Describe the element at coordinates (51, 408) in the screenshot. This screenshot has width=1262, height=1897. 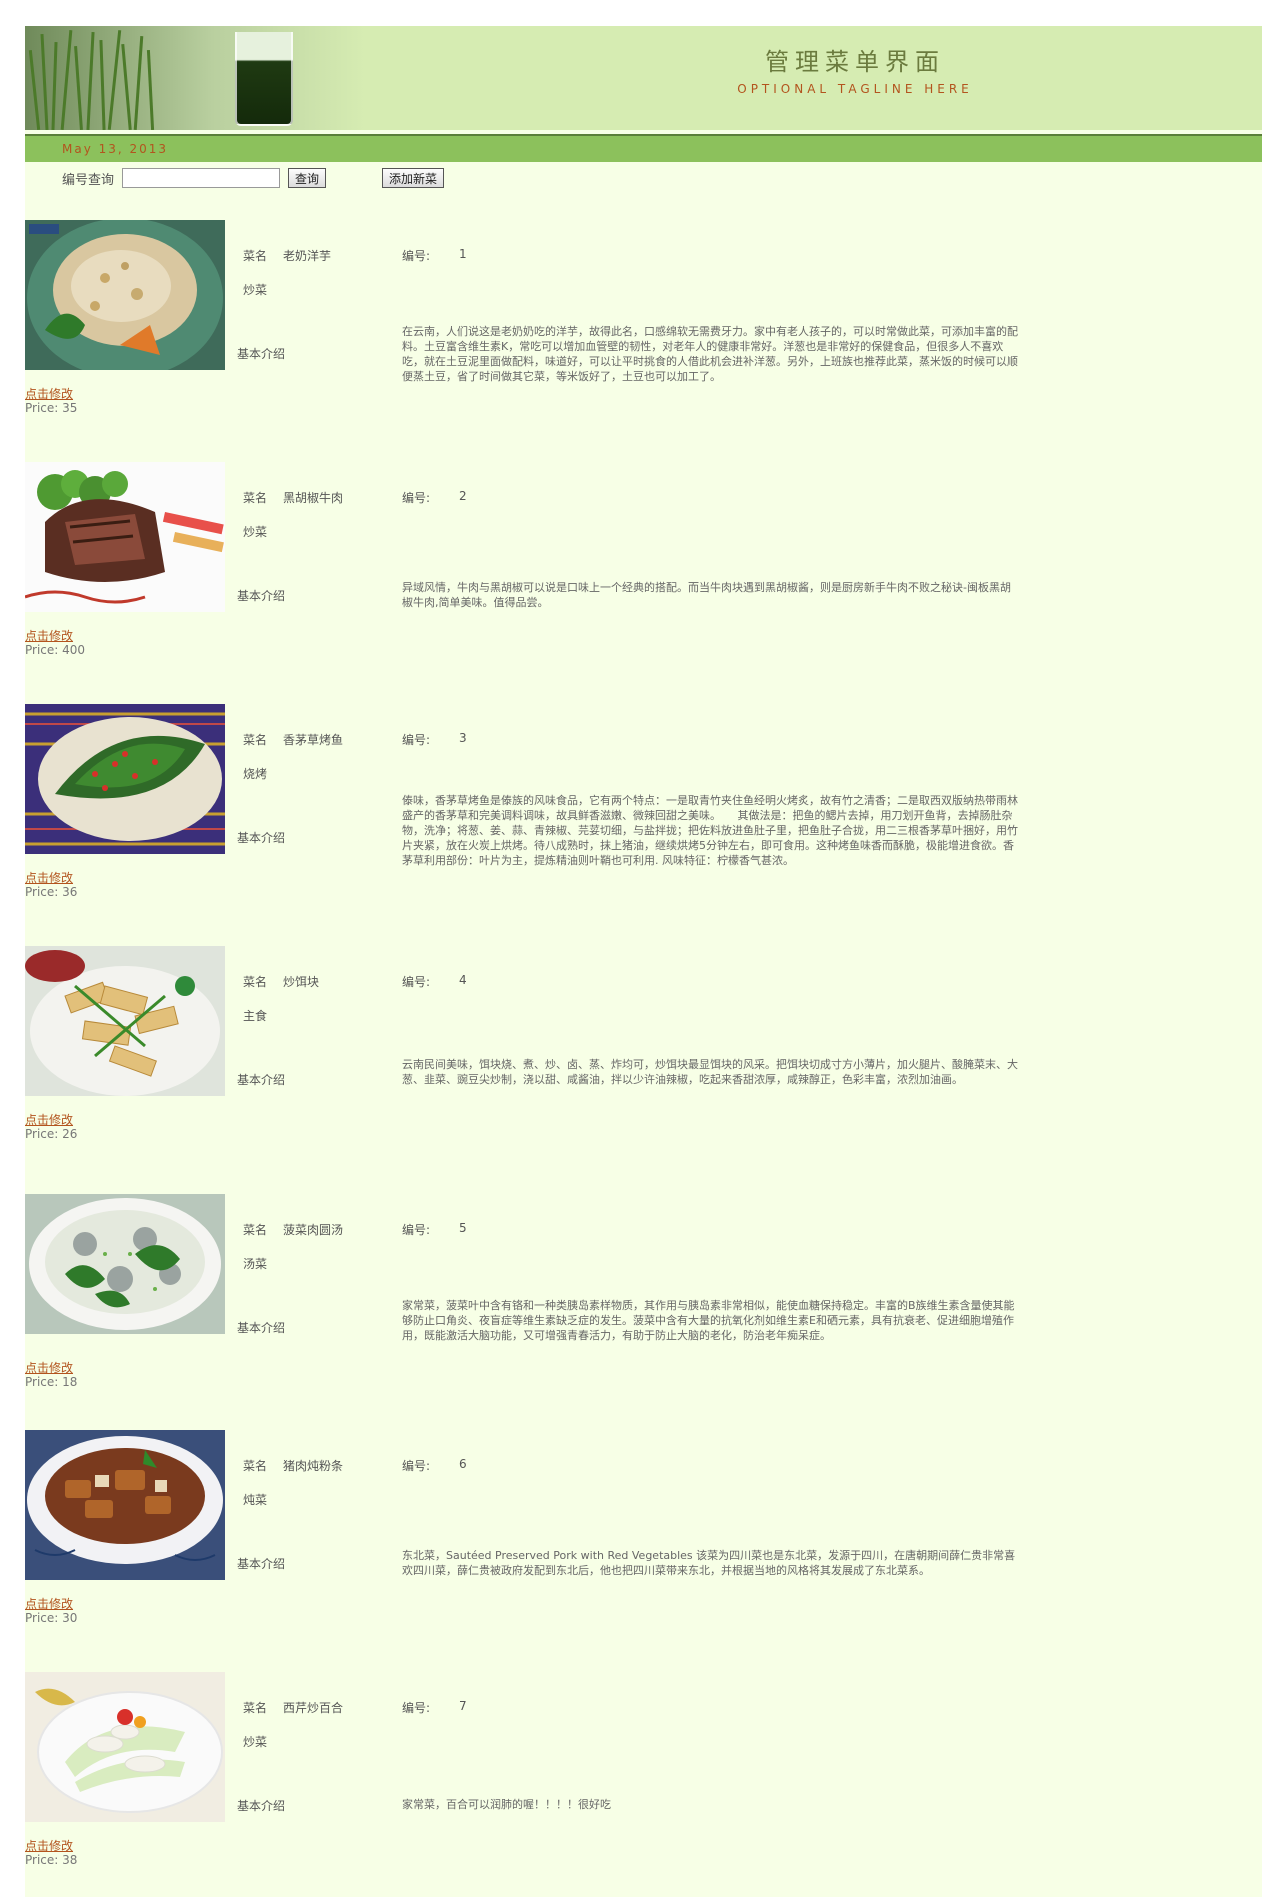
I see `price-text: Price: 35` at that location.